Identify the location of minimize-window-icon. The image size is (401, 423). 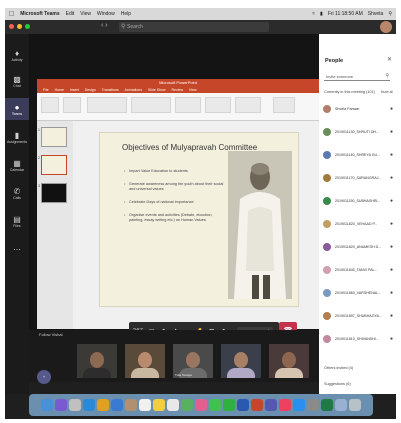
(19, 26).